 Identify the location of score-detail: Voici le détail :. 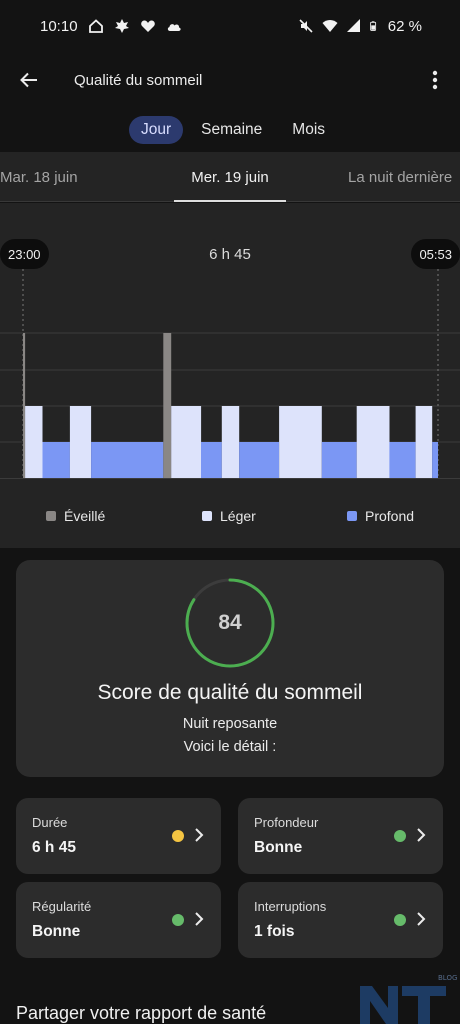
(230, 747).